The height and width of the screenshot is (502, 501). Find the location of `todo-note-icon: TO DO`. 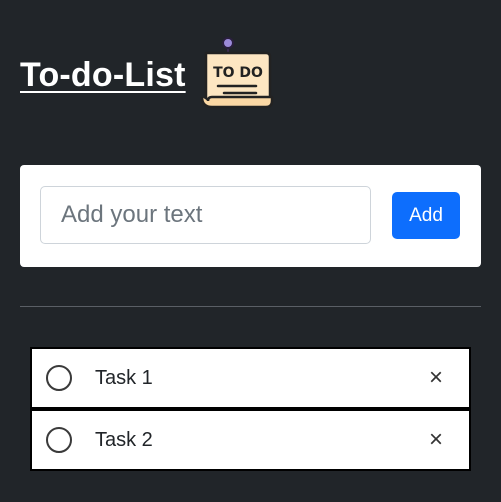

todo-note-icon: TO DO is located at coordinates (236, 72).